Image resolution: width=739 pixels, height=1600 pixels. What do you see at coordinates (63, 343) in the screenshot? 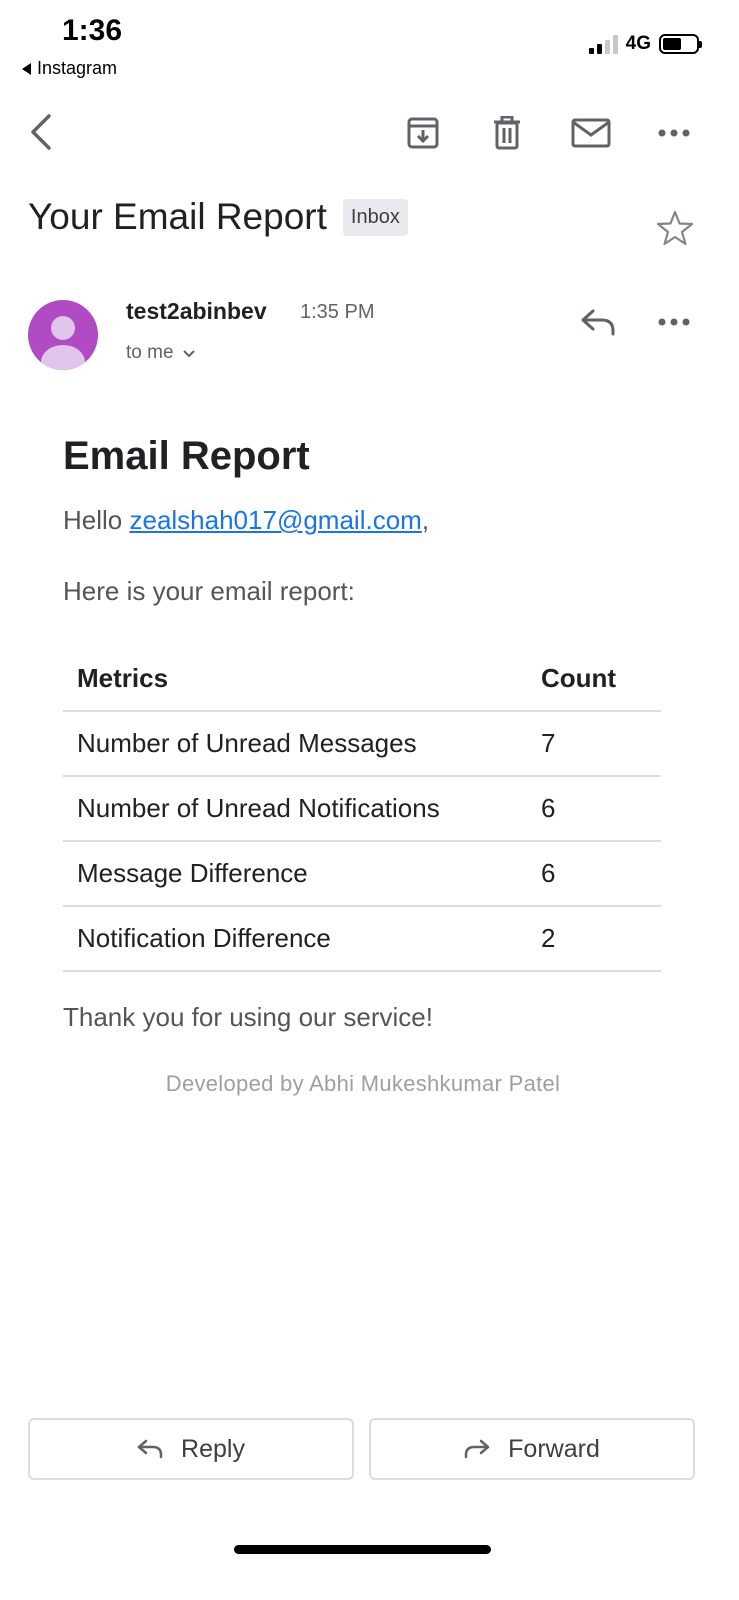
I see `person-icon` at bounding box center [63, 343].